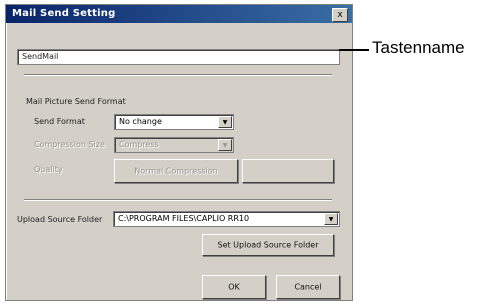 This screenshot has width=493, height=305. What do you see at coordinates (178, 200) in the screenshot?
I see `separator-bottom` at bounding box center [178, 200].